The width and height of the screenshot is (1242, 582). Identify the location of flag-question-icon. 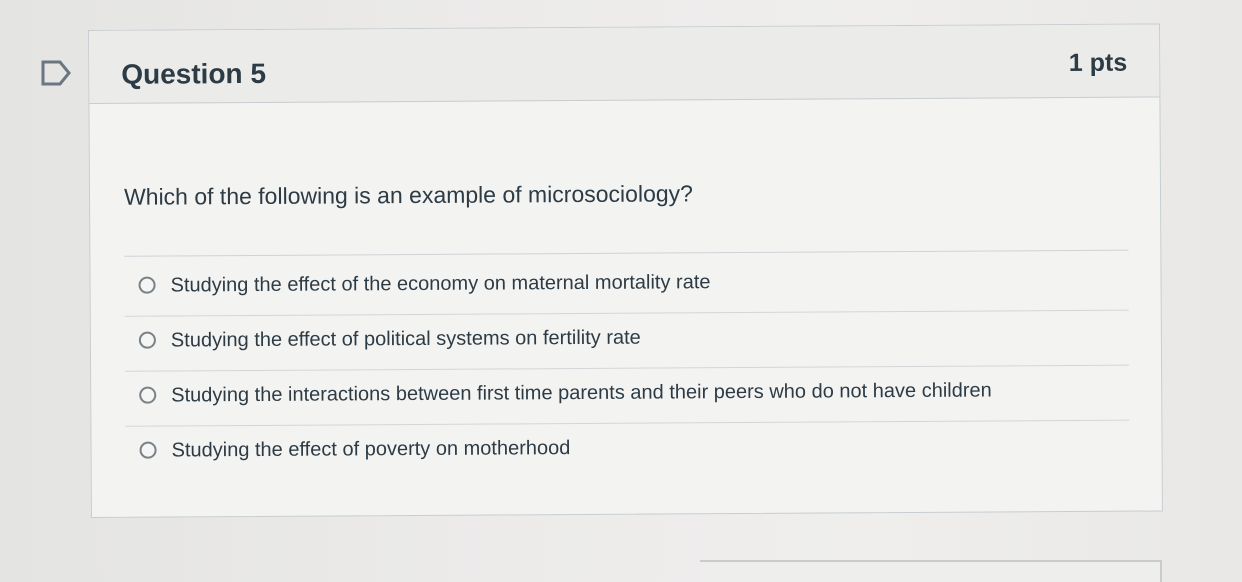
(56, 73).